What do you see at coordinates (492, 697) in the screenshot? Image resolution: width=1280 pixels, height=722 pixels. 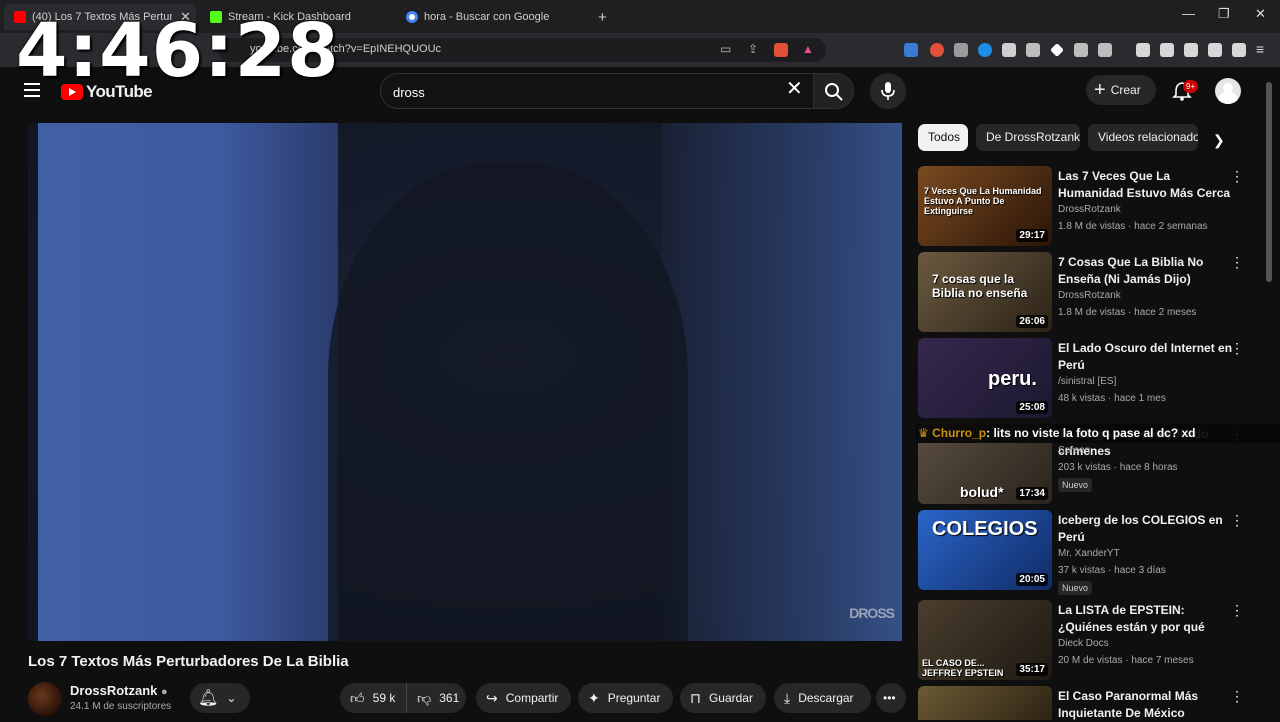 I see `share-icon: ↪` at bounding box center [492, 697].